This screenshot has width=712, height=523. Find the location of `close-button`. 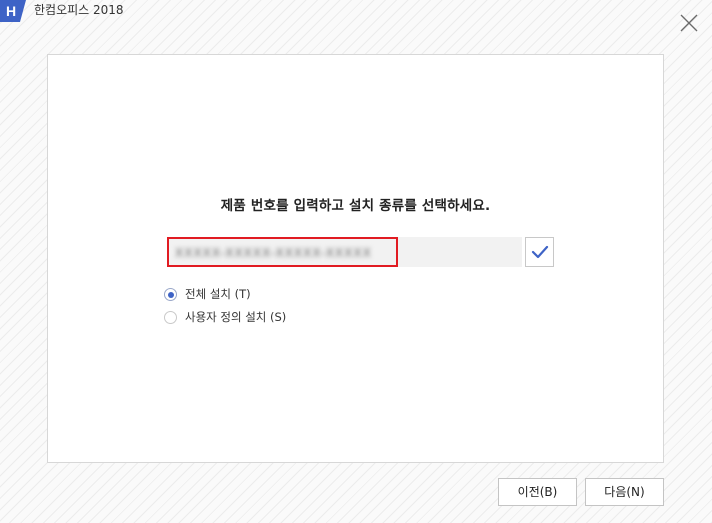

close-button is located at coordinates (689, 23).